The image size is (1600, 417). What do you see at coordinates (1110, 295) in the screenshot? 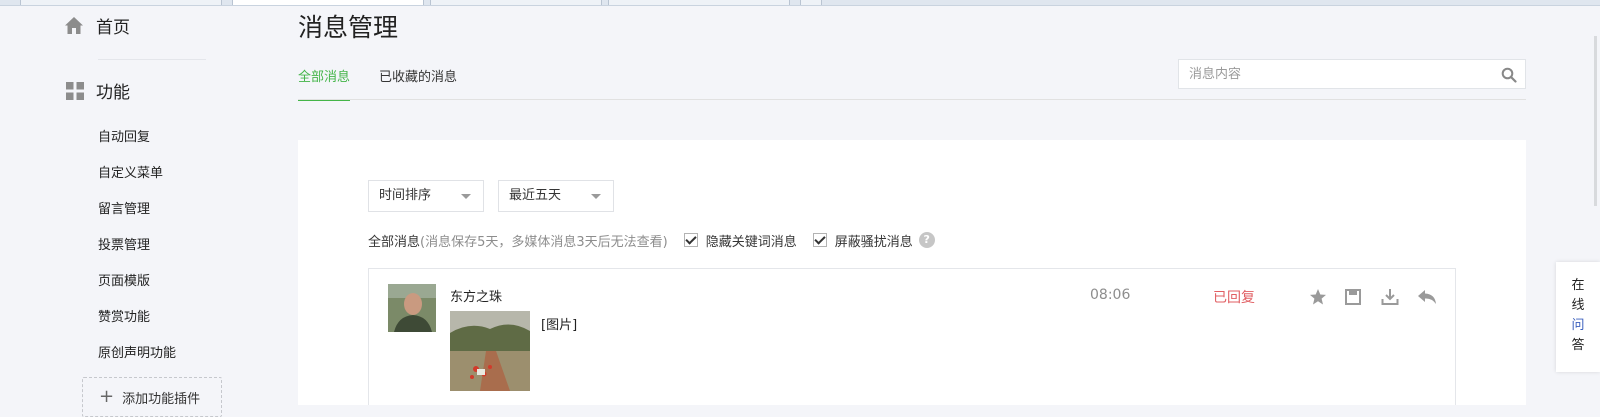
I see `message-time: 08:06` at bounding box center [1110, 295].